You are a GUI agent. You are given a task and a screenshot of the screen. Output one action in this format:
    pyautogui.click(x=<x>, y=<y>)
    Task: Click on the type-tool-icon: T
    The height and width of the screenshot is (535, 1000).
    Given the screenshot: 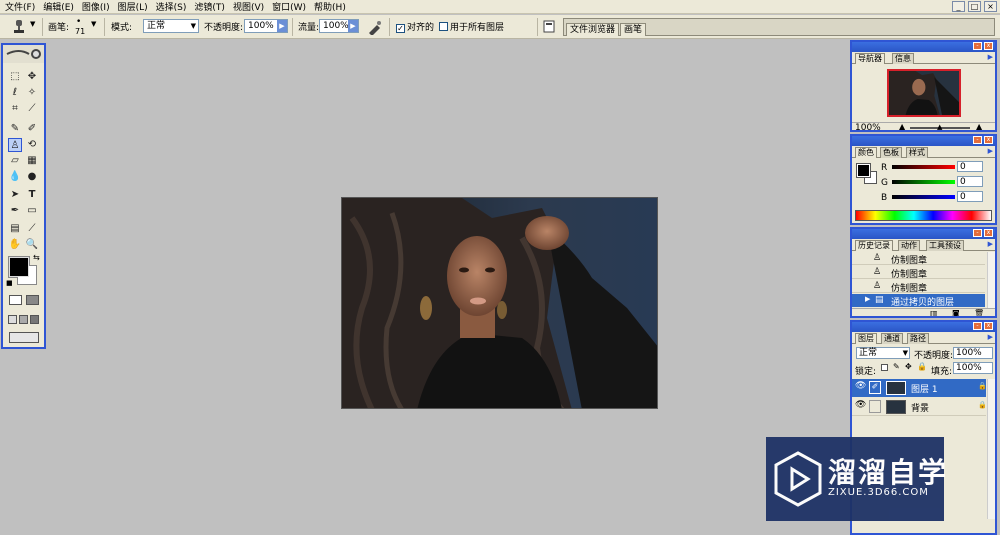 What is the action you would take?
    pyautogui.click(x=32, y=195)
    